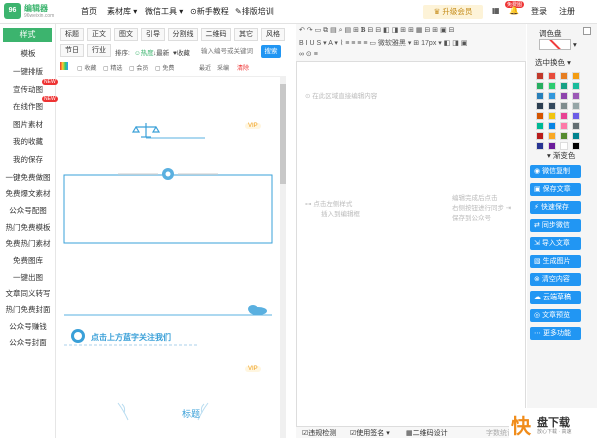  What do you see at coordinates (28, 53) in the screenshot?
I see `sidebar-item-template: 模板` at bounding box center [28, 53].